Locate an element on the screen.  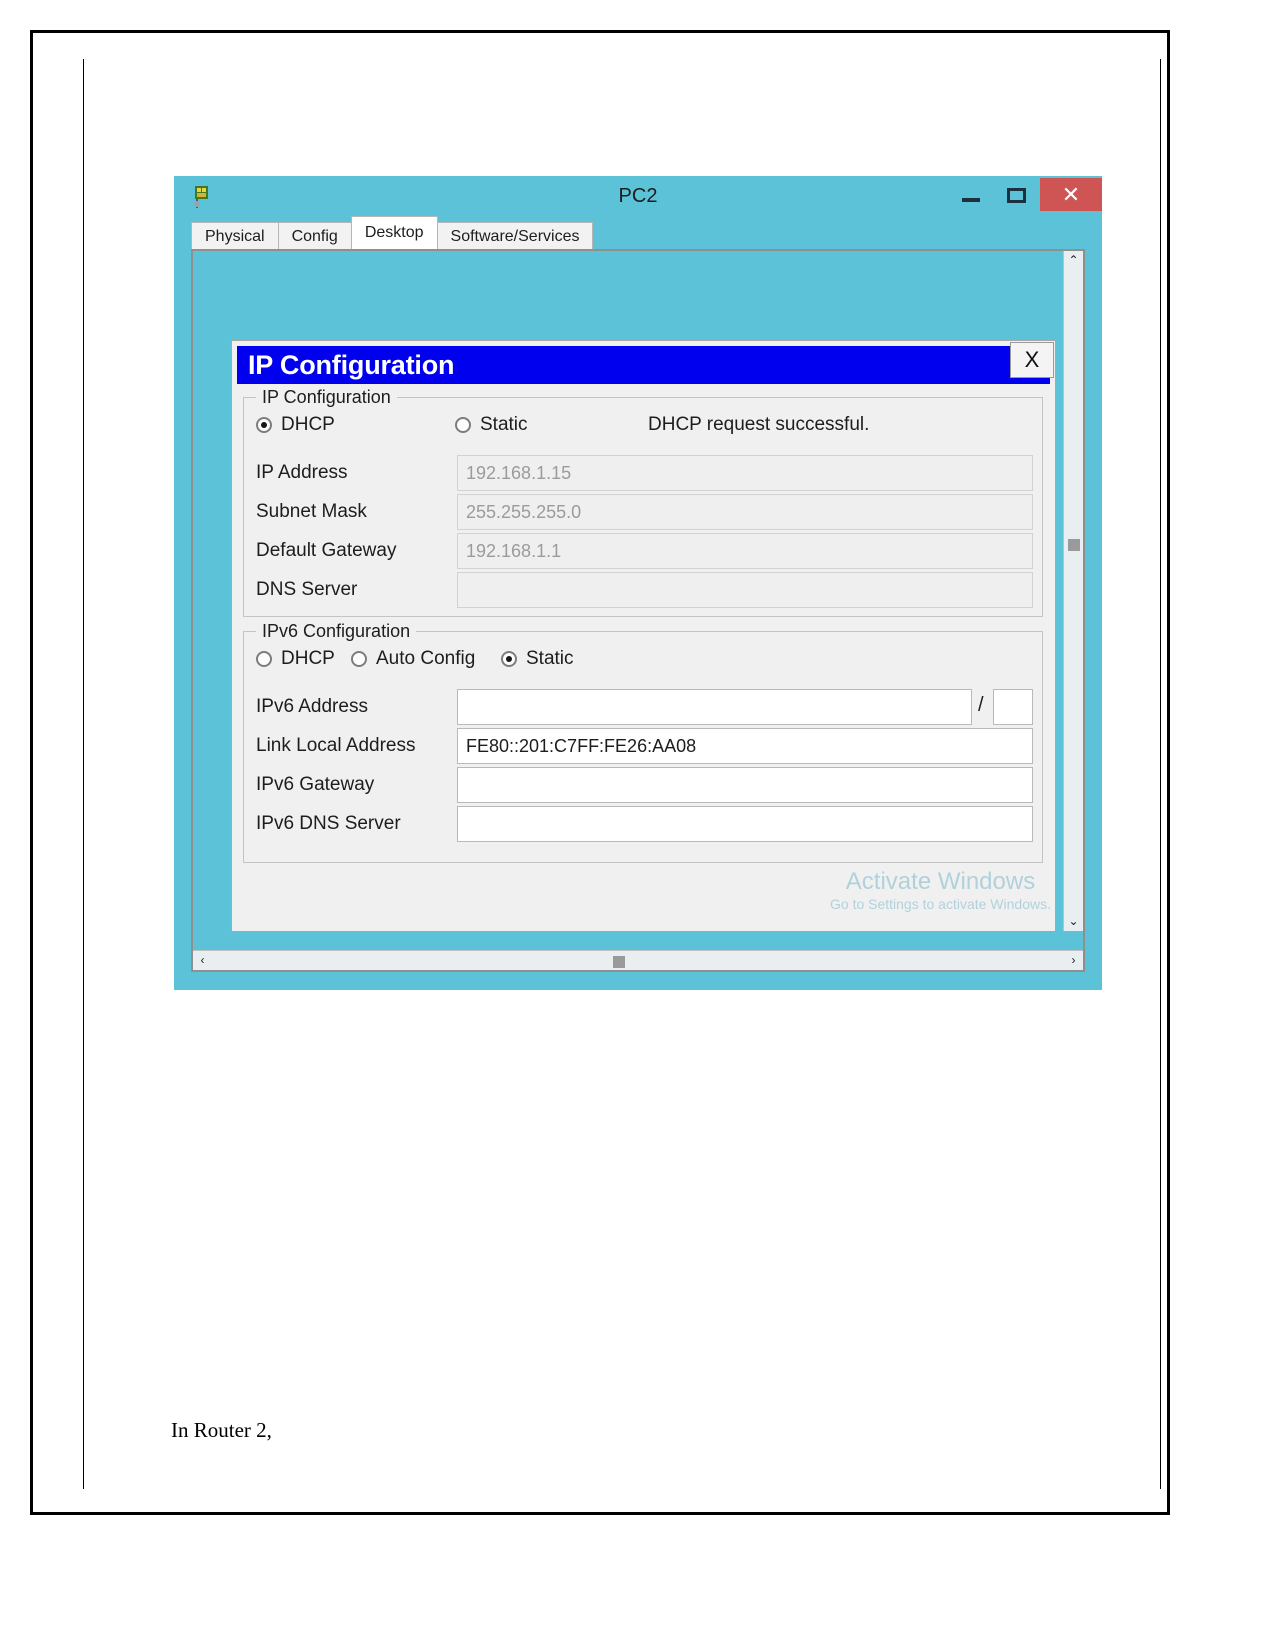
radio-ipv6-dhcp: DHCP is located at coordinates (295, 659).